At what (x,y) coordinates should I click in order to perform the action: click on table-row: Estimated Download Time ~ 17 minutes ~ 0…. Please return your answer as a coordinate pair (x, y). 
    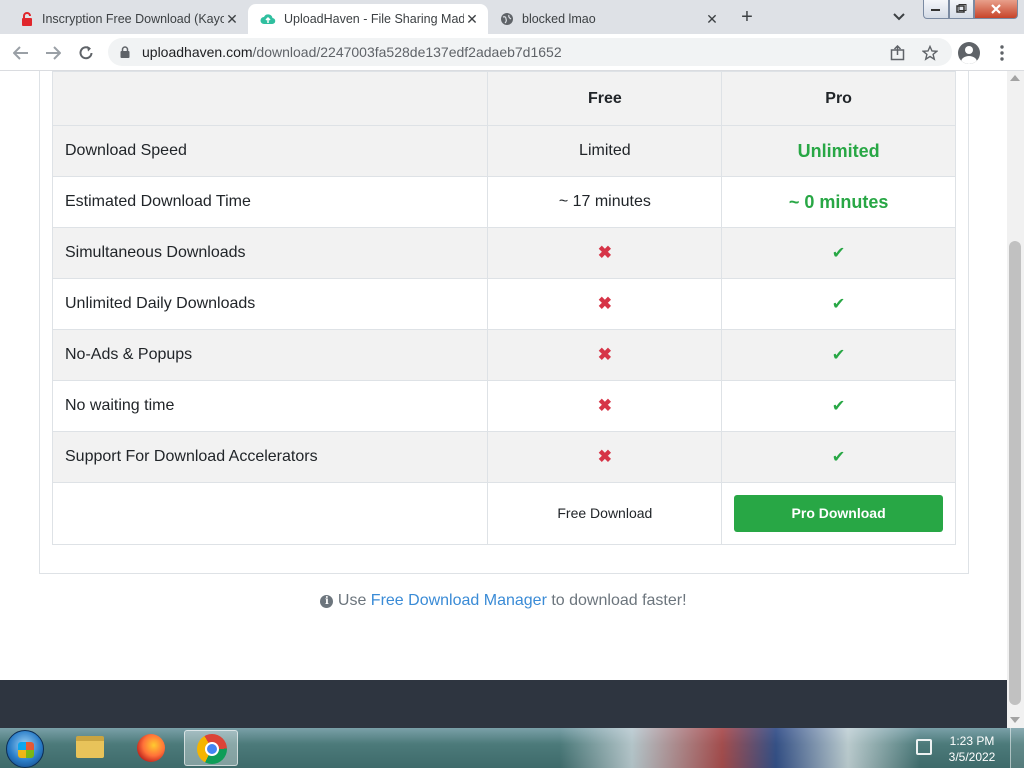
    Looking at the image, I should click on (503, 202).